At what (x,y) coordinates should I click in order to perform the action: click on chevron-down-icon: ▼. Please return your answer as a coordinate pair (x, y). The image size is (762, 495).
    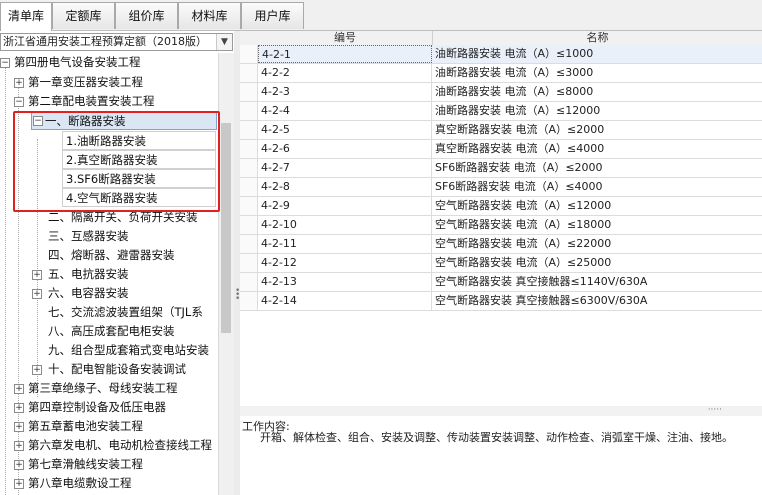
    Looking at the image, I should click on (224, 42).